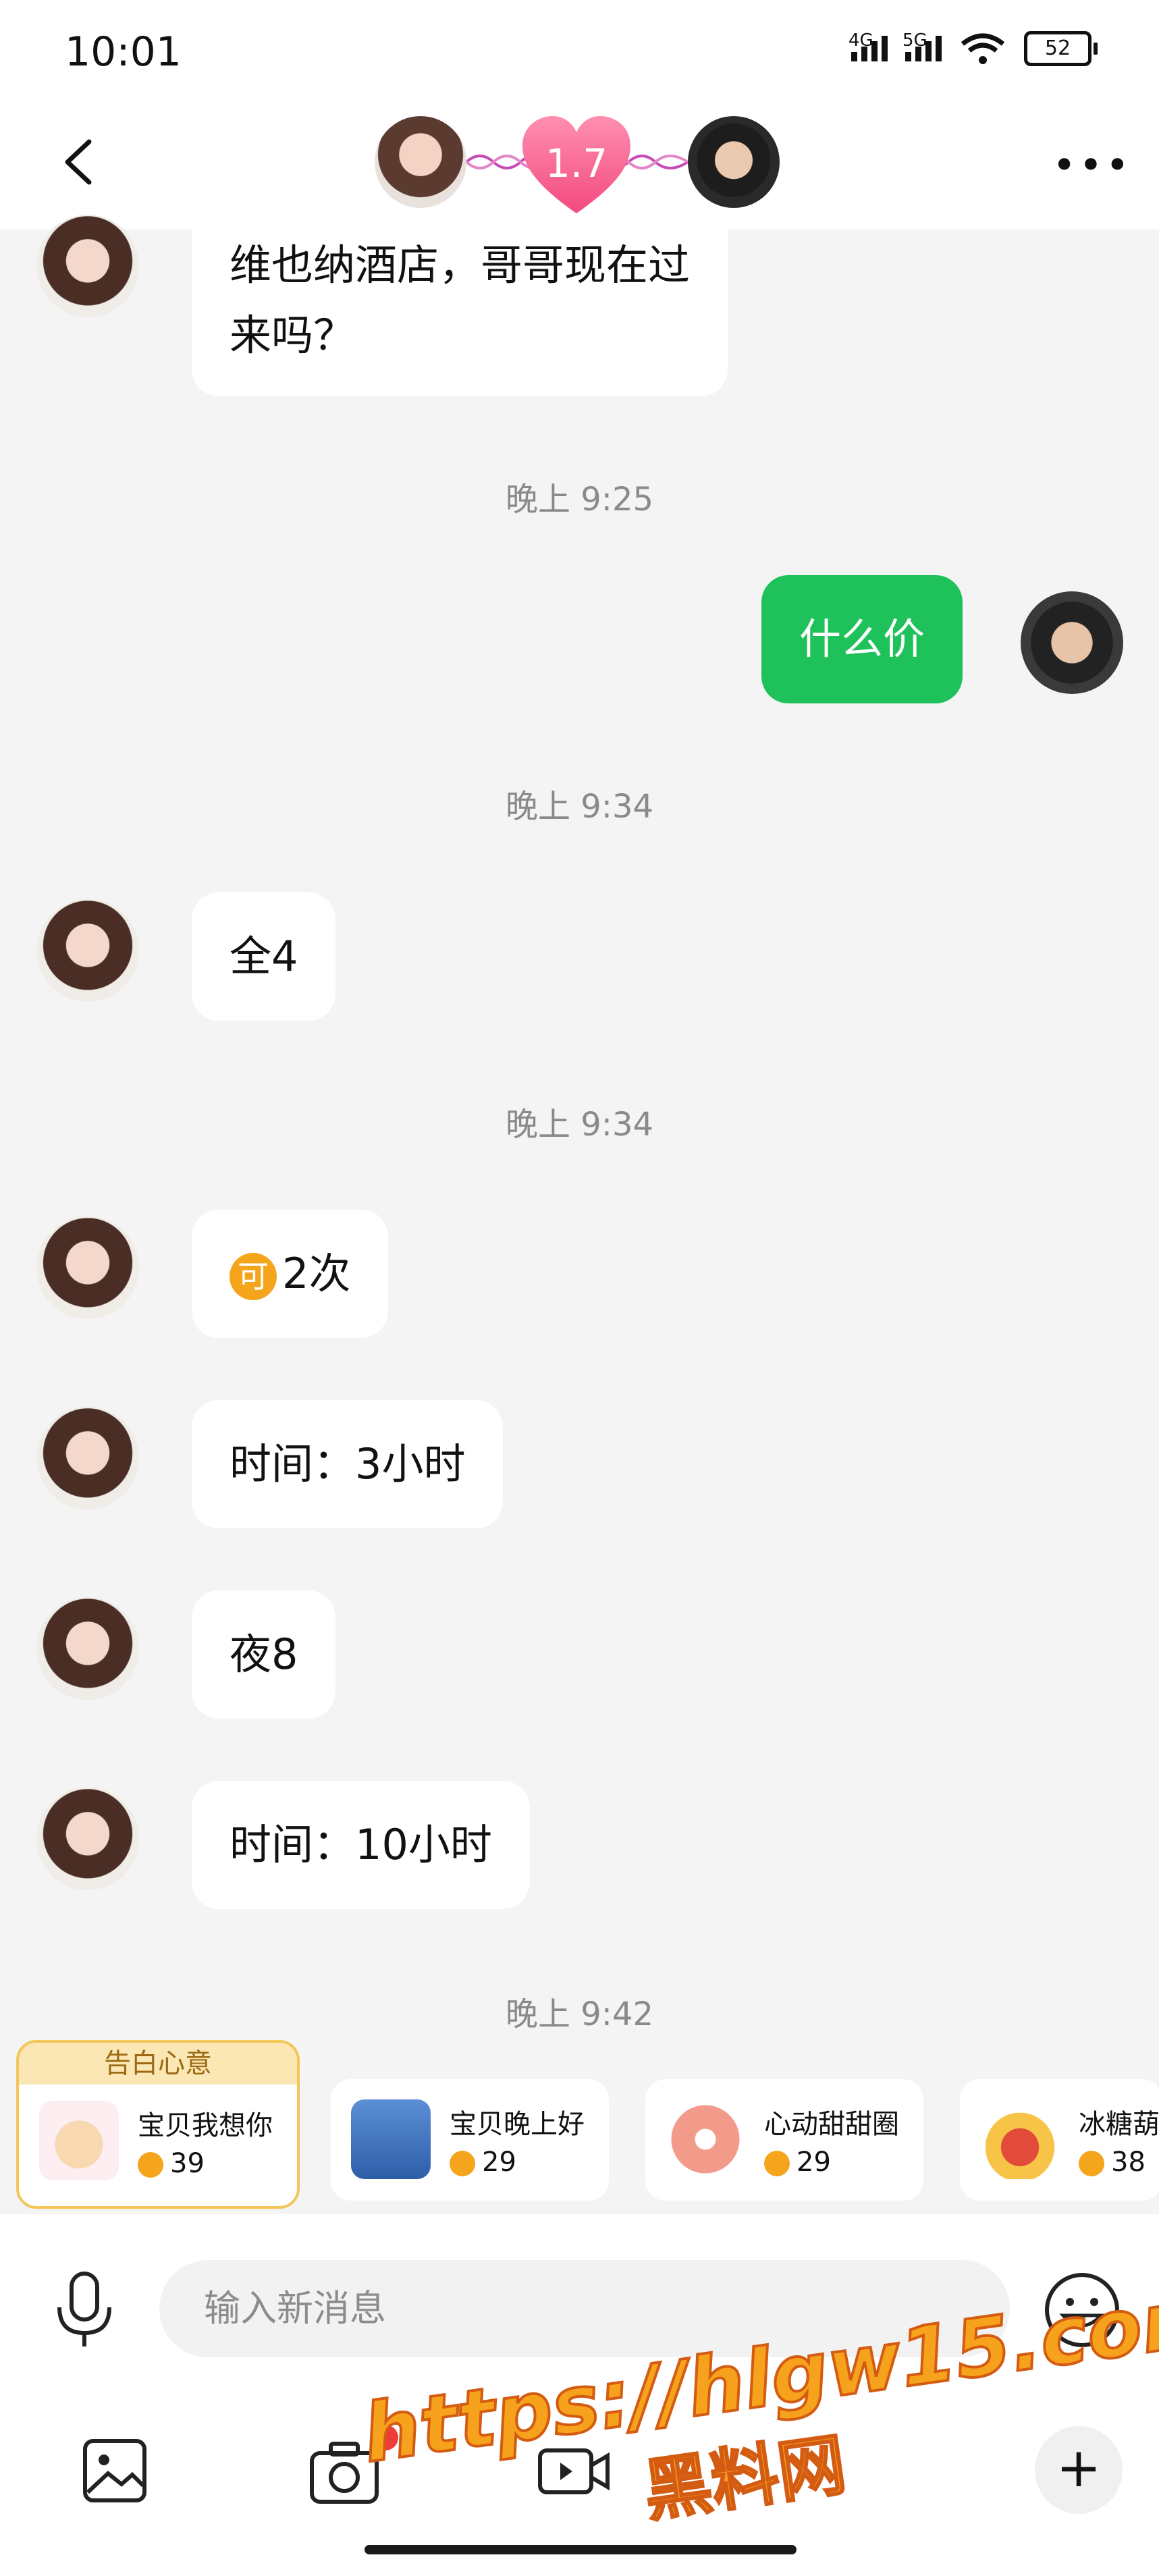 This screenshot has width=1159, height=2576. Describe the element at coordinates (115, 2470) in the screenshot. I see `image-icon` at that location.